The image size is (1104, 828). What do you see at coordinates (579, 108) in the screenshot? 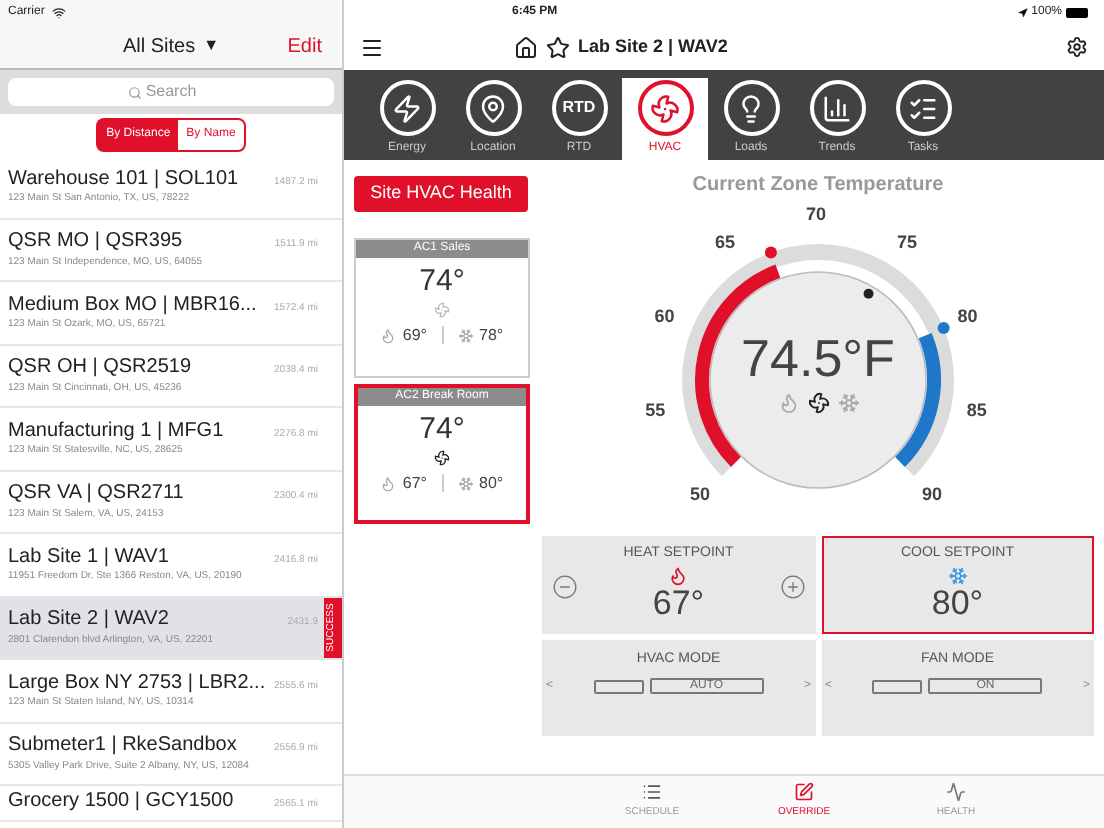
I see `rtd-icon-text: RTD` at bounding box center [579, 108].